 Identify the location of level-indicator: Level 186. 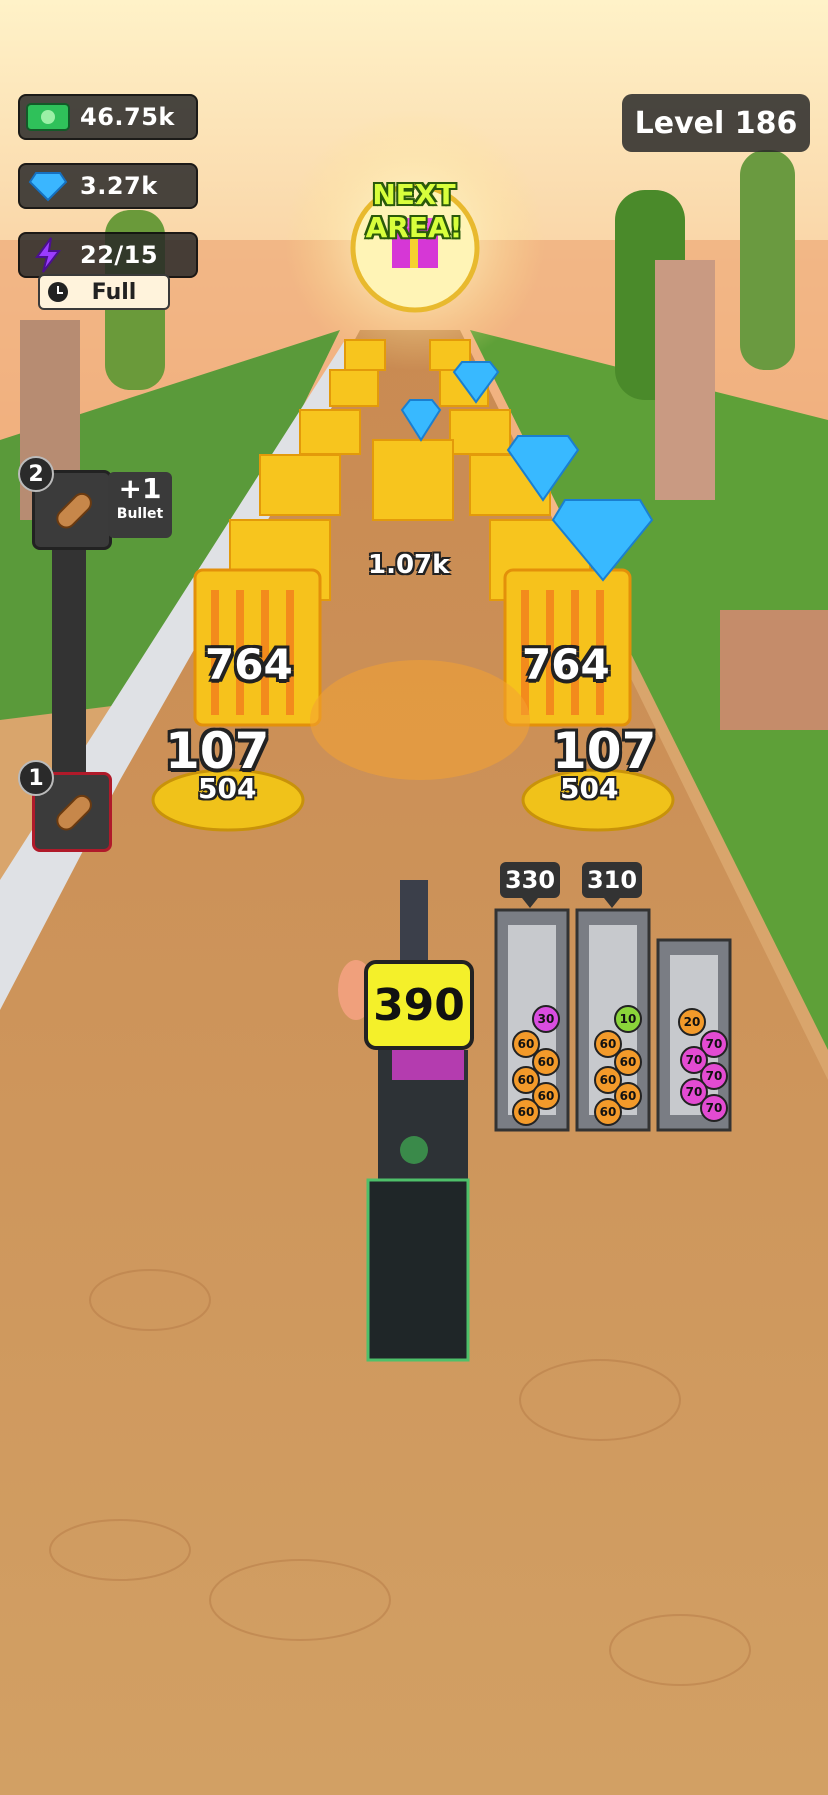
(716, 123).